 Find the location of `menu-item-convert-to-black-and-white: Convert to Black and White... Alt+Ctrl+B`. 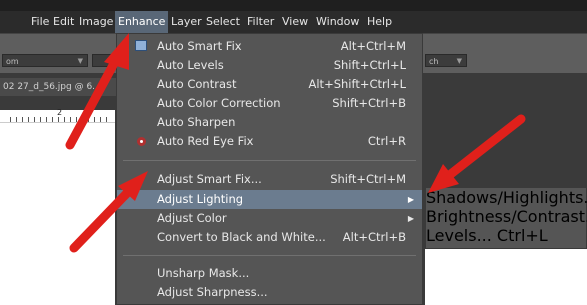

menu-item-convert-to-black-and-white: Convert to Black and White... Alt+Ctrl+B is located at coordinates (269, 237).